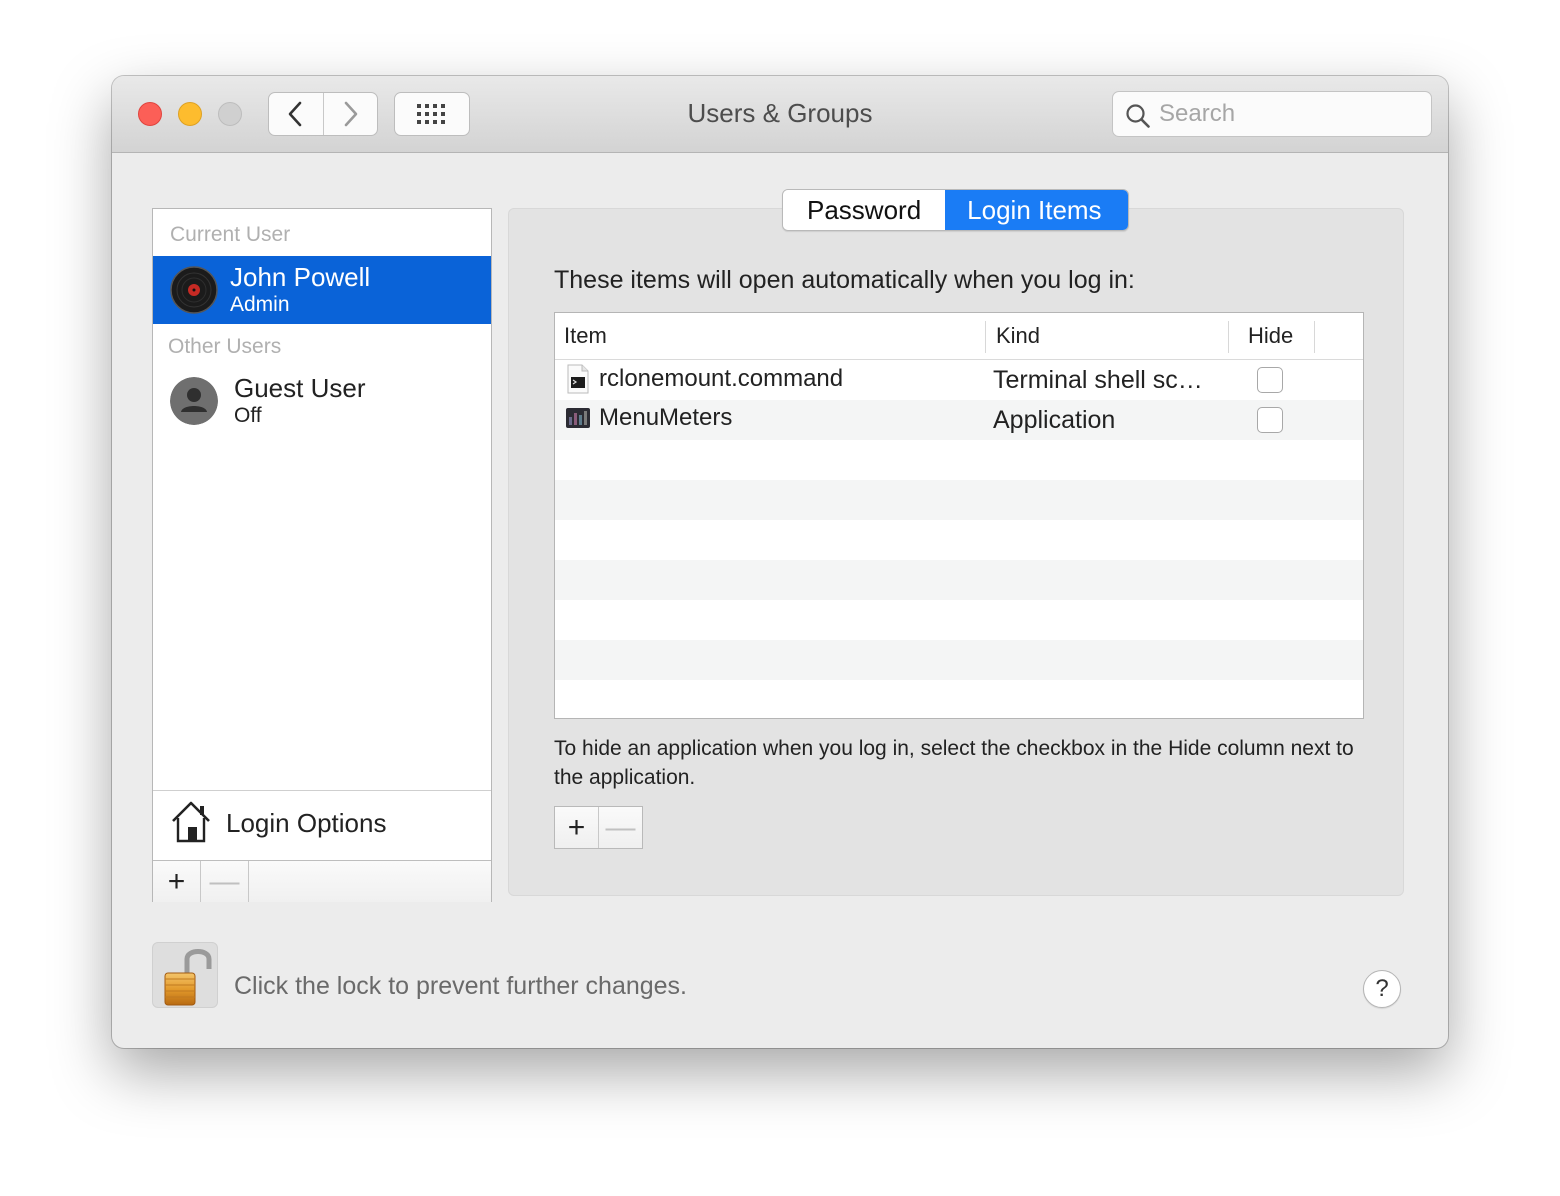 The height and width of the screenshot is (1196, 1560). I want to click on login-options-item: Login Options, so click(322, 825).